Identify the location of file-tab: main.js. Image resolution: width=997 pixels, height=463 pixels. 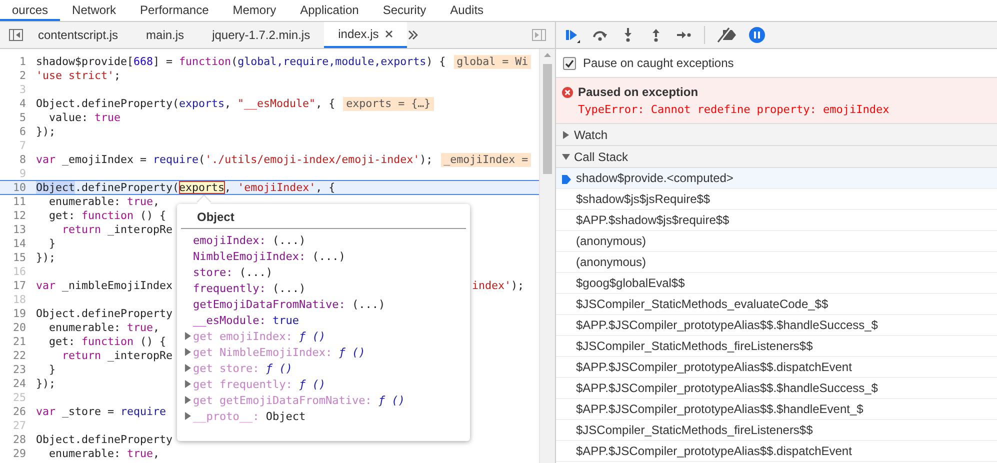
(165, 35).